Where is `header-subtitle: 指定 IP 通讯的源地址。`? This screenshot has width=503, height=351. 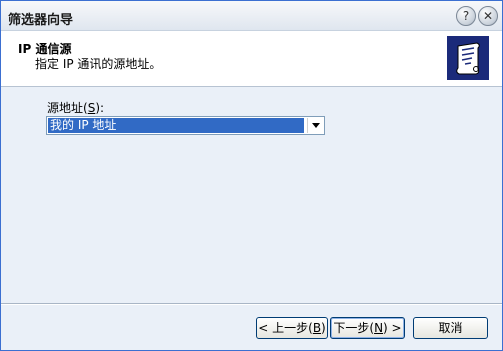 header-subtitle: 指定 IP 通讯的源地址。 is located at coordinates (98, 64).